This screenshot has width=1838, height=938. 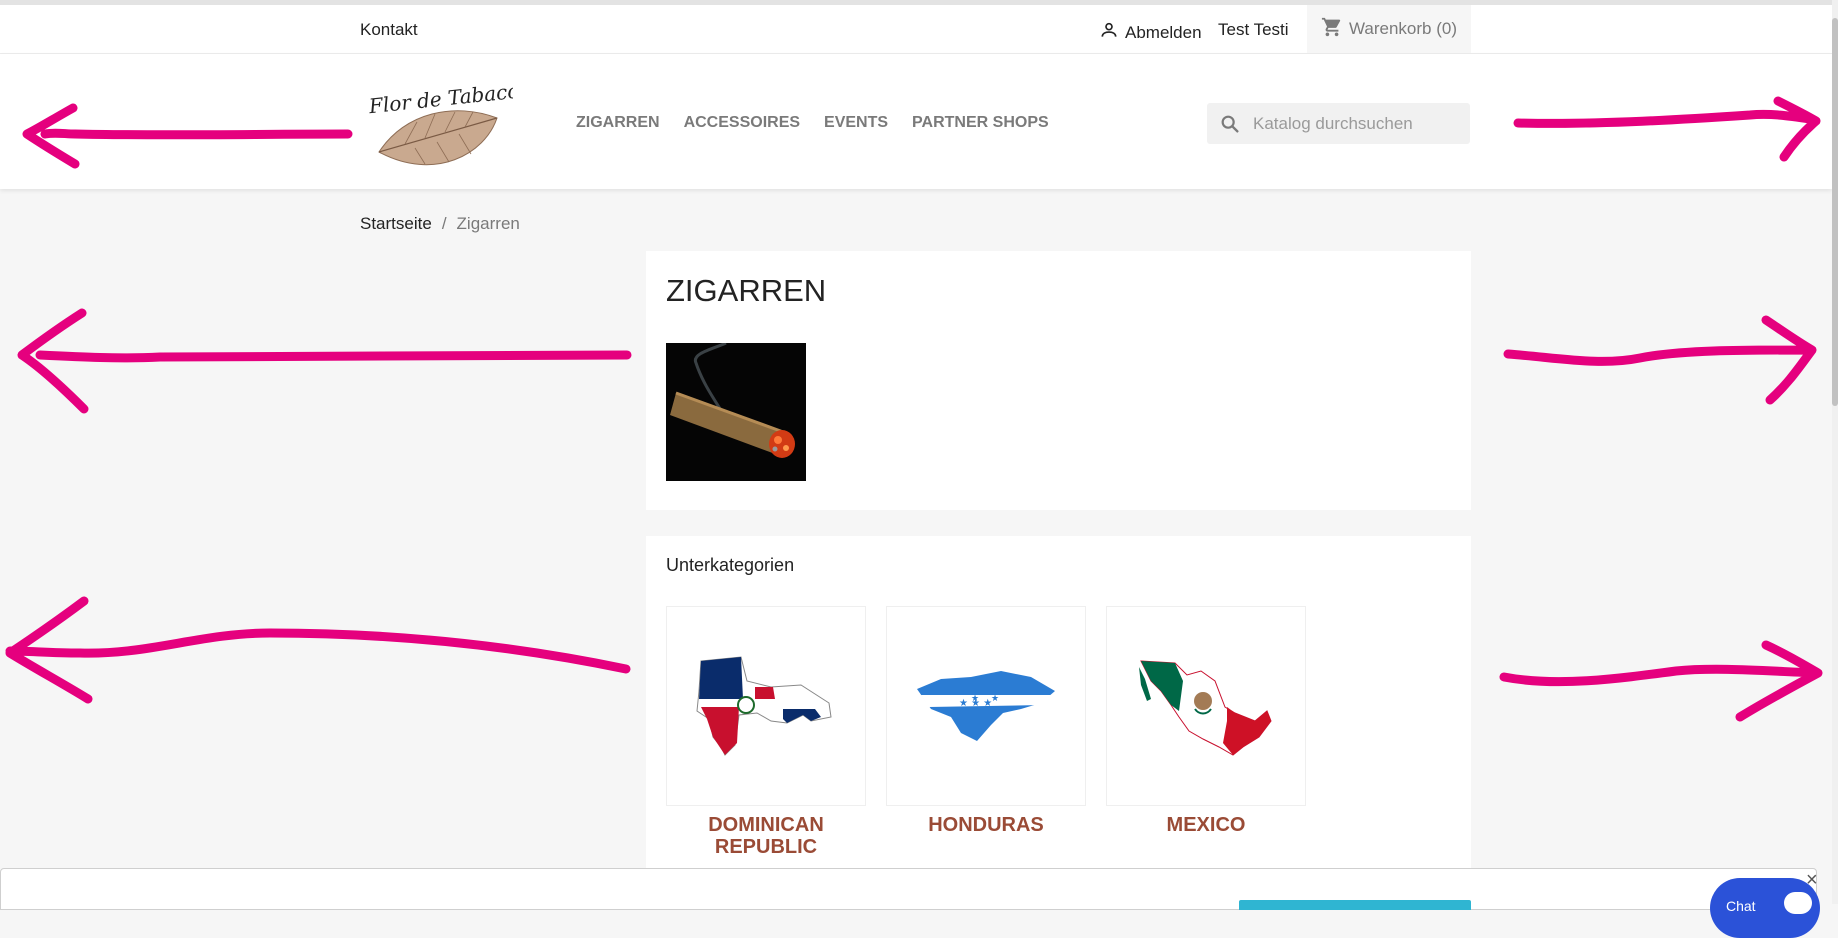 I want to click on page-title: ZIGARREN, so click(x=746, y=290).